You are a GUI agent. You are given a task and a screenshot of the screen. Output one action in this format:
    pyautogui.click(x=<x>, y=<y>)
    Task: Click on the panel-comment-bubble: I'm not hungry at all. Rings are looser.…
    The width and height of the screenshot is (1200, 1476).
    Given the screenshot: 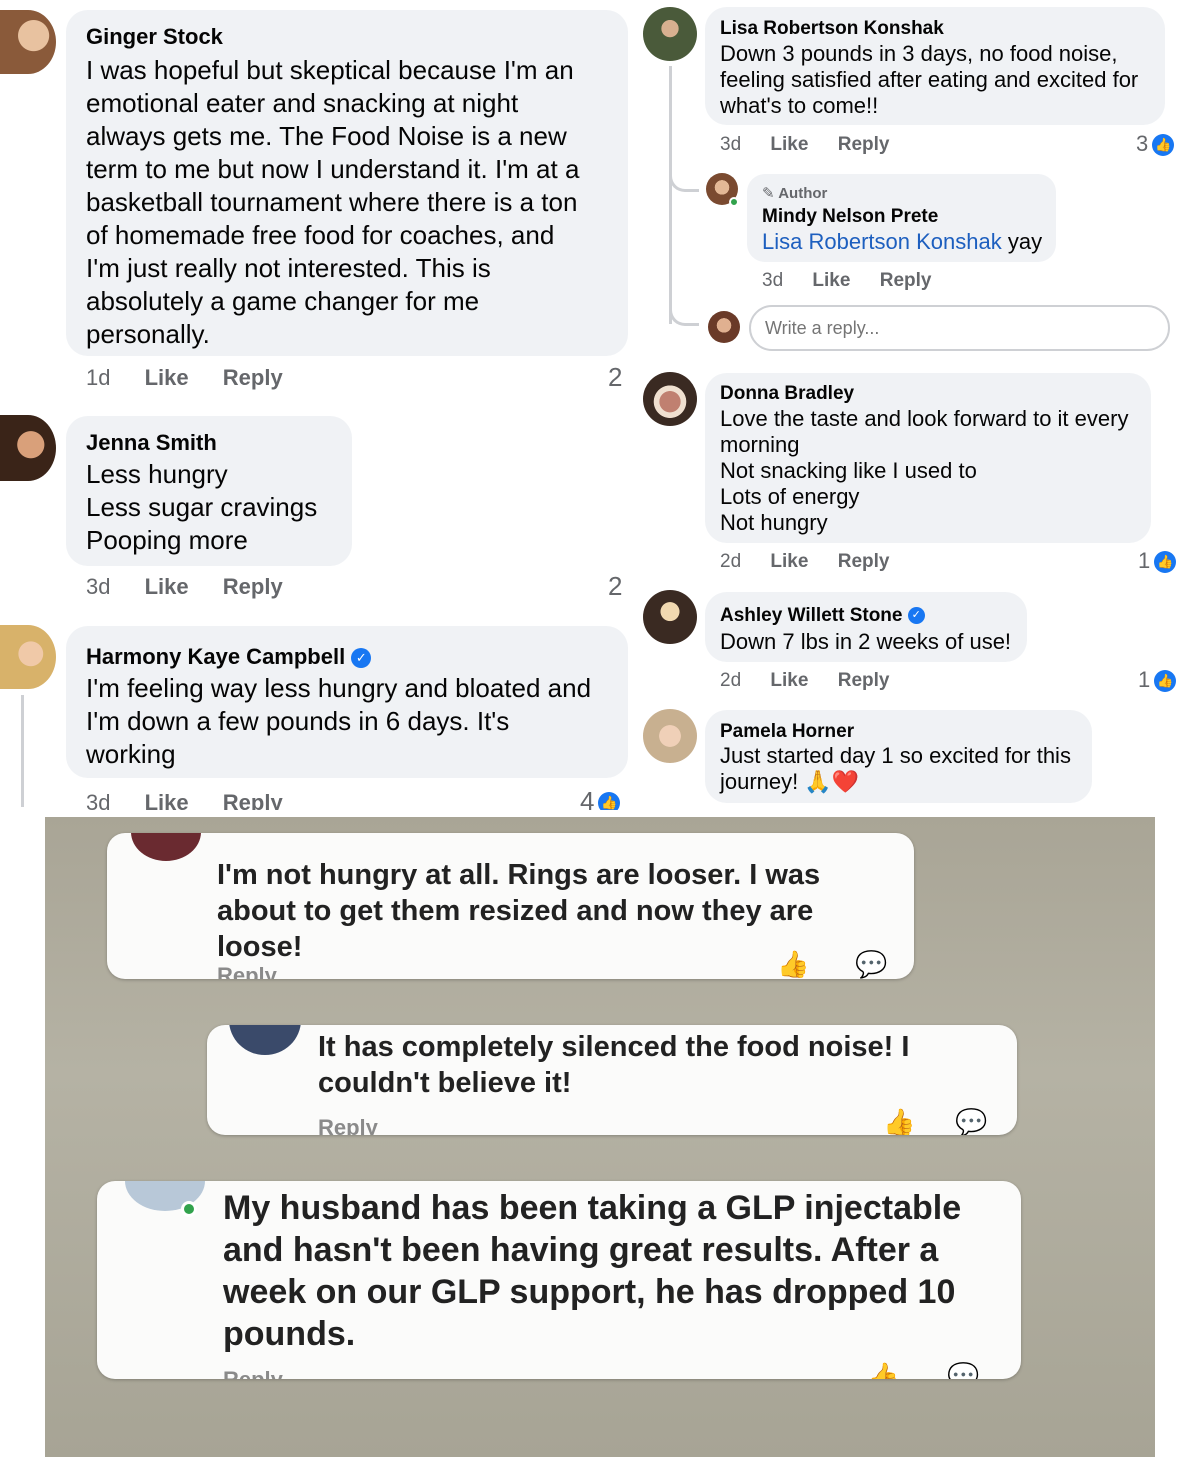 What is the action you would take?
    pyautogui.click(x=510, y=906)
    